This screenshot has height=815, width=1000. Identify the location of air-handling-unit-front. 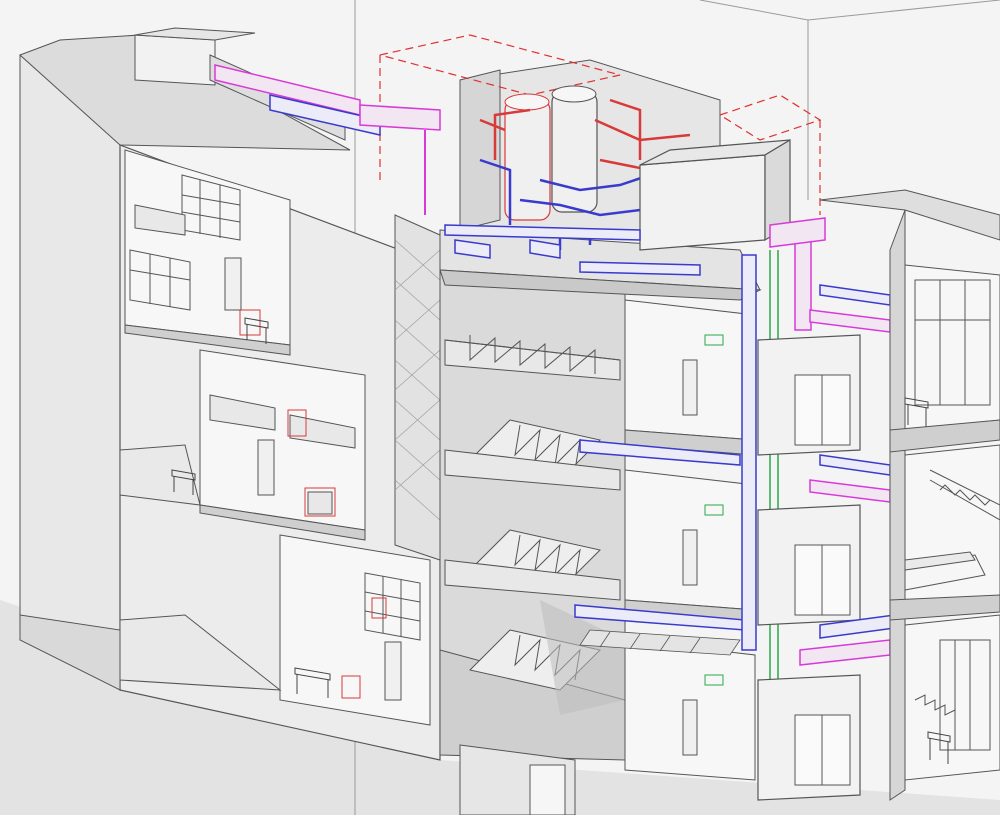
(702, 202).